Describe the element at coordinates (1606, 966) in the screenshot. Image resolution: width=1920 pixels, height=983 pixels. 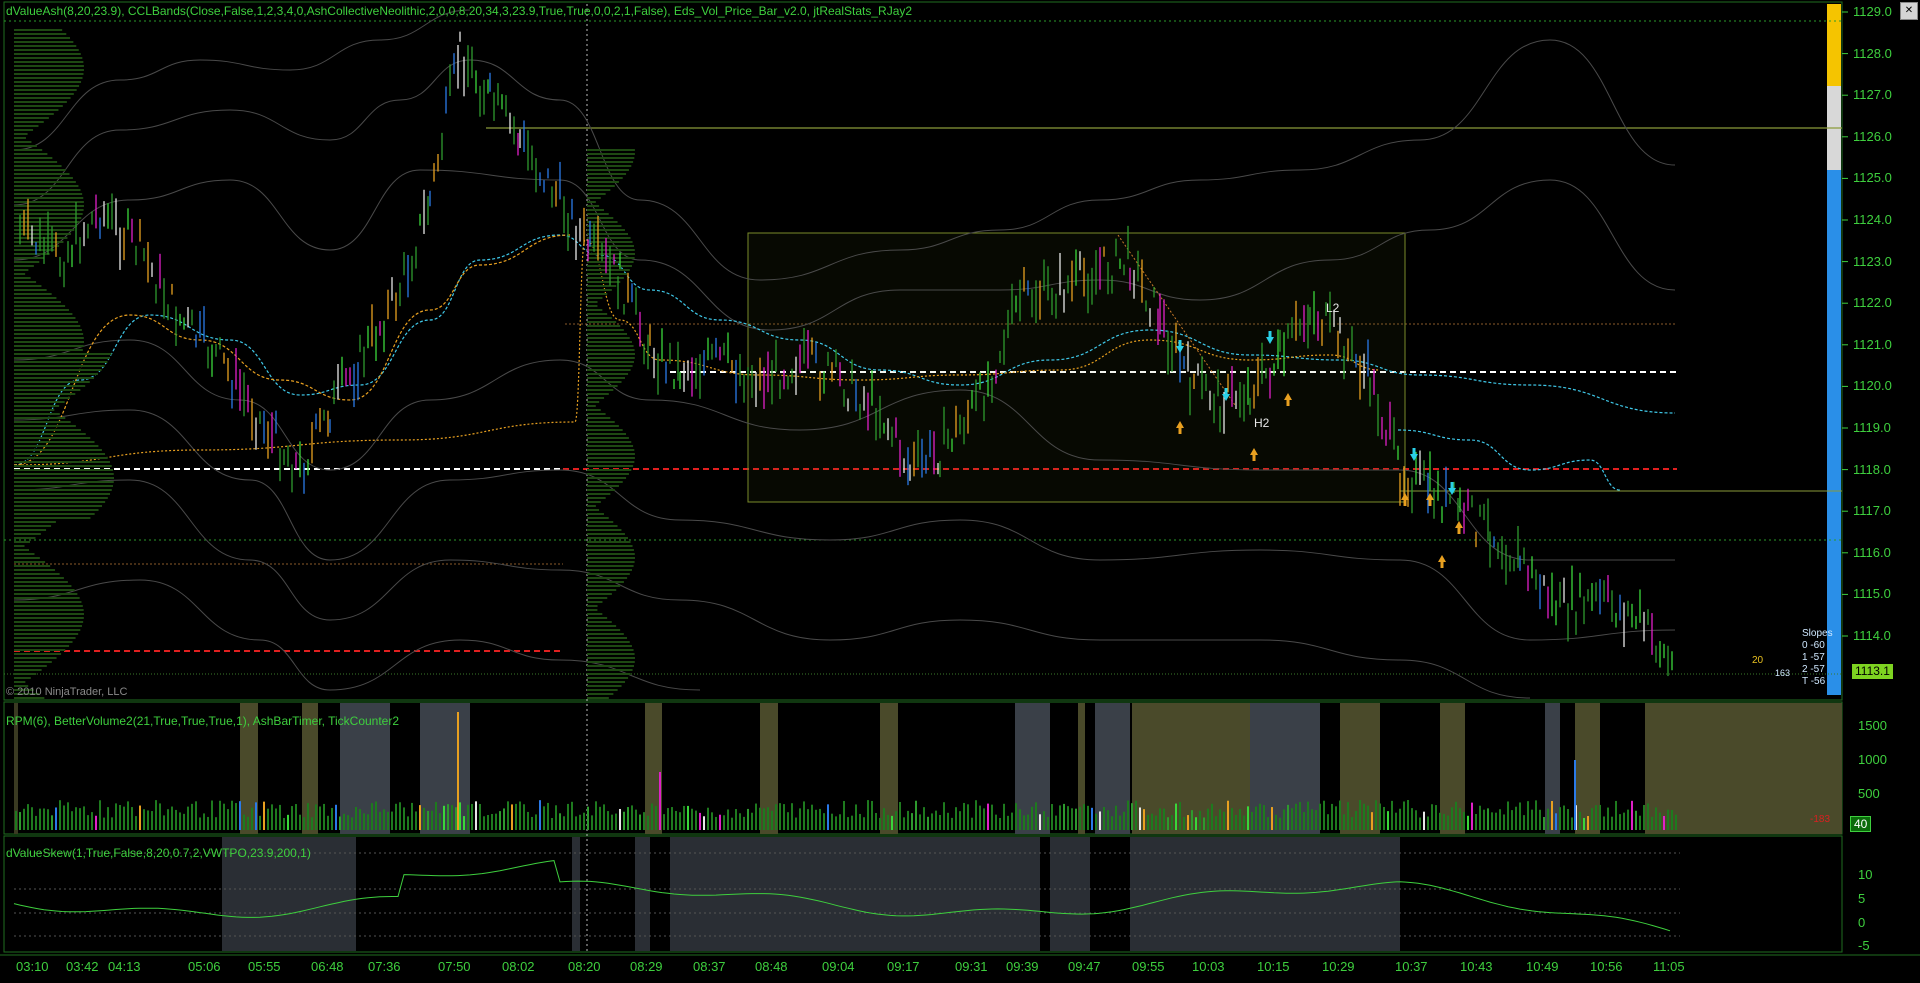
I see `time-axis-tick: 10:56` at that location.